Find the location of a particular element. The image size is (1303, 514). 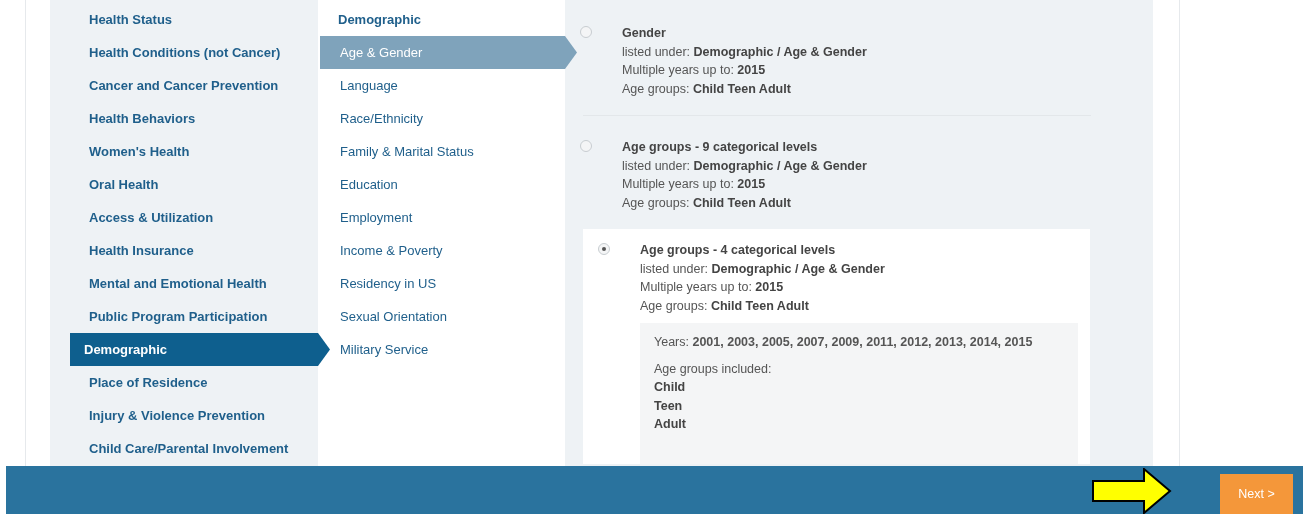

variable-title: Gender is located at coordinates (644, 33).